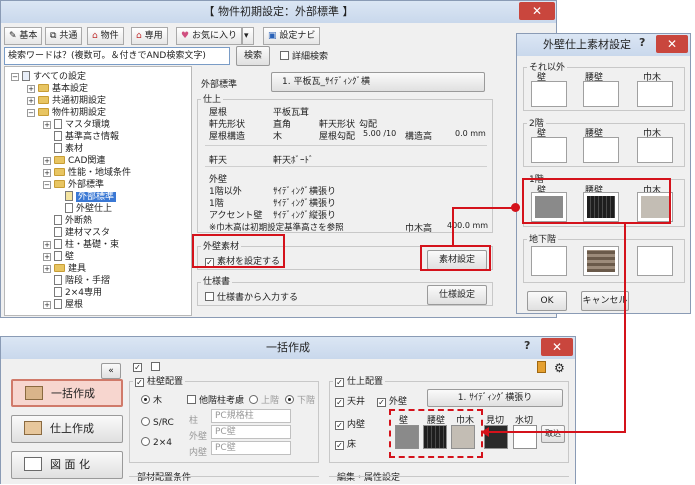  Describe the element at coordinates (543, 238) in the screenshot. I see `basement-group-label: 地下階` at that location.